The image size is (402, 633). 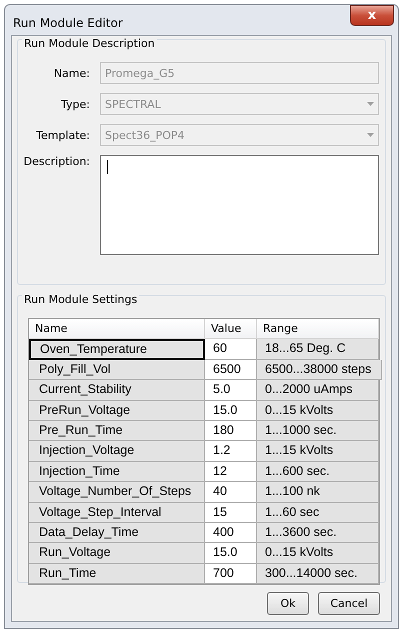 What do you see at coordinates (231, 431) in the screenshot?
I see `value-field: 180` at bounding box center [231, 431].